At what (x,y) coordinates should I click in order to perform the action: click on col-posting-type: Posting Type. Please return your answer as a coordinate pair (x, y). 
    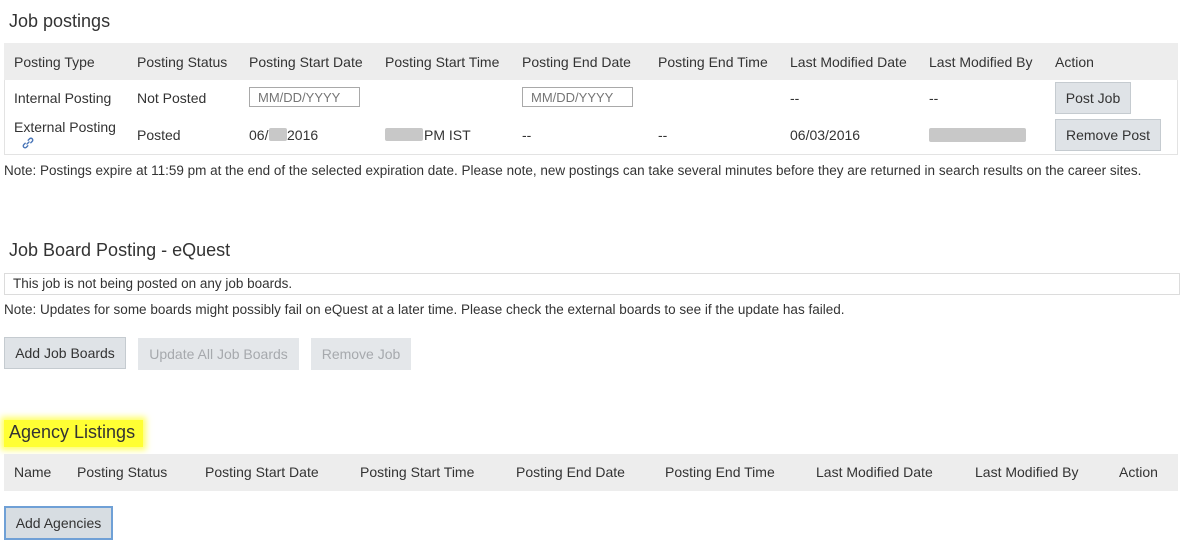
    Looking at the image, I should click on (54, 62).